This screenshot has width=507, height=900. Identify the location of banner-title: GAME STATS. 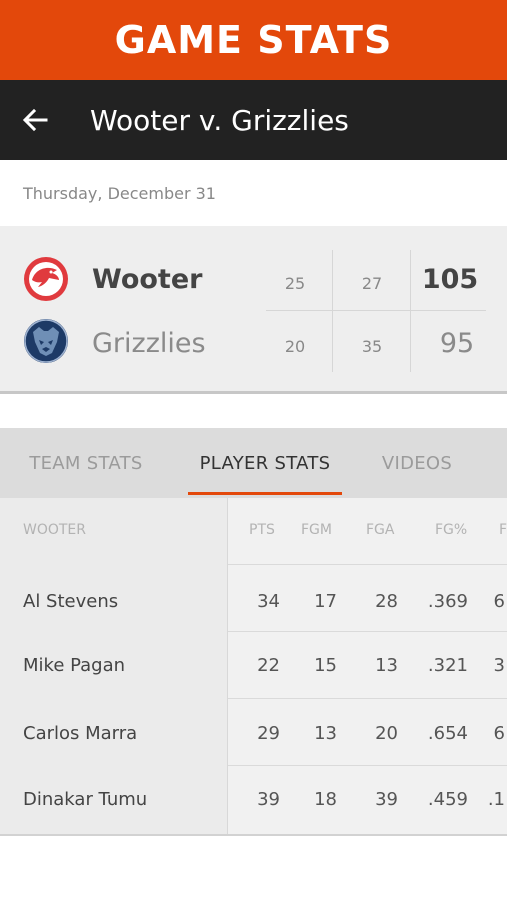
(253, 40).